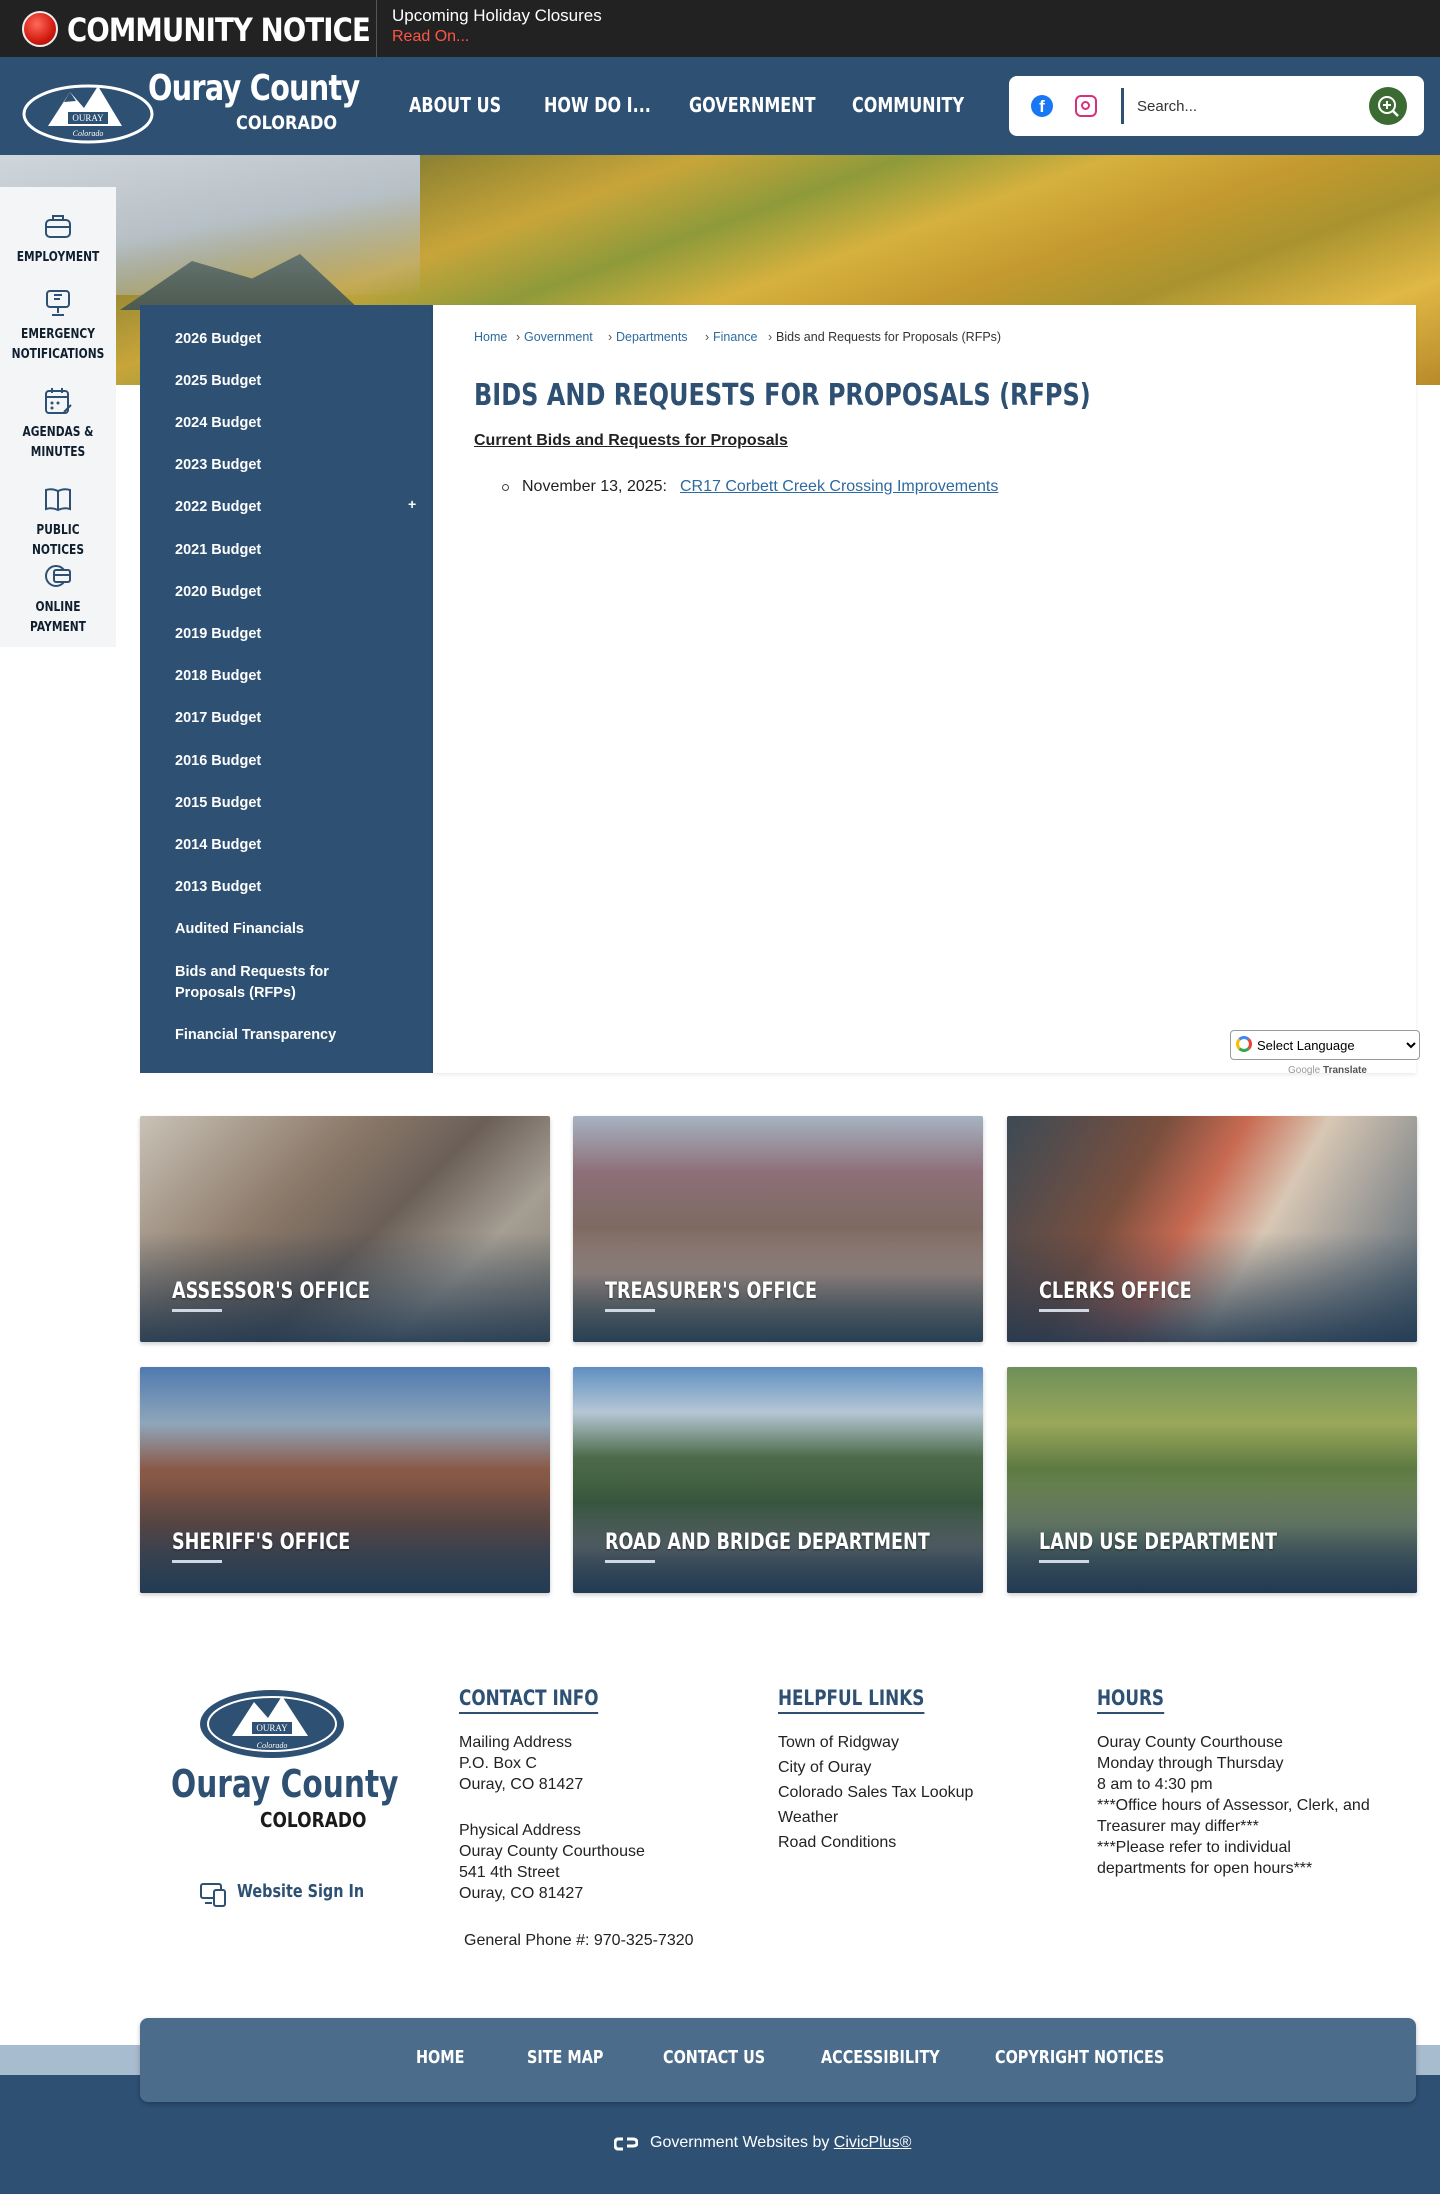 Image resolution: width=1440 pixels, height=2194 pixels. I want to click on device-sign-in-icon, so click(213, 1894).